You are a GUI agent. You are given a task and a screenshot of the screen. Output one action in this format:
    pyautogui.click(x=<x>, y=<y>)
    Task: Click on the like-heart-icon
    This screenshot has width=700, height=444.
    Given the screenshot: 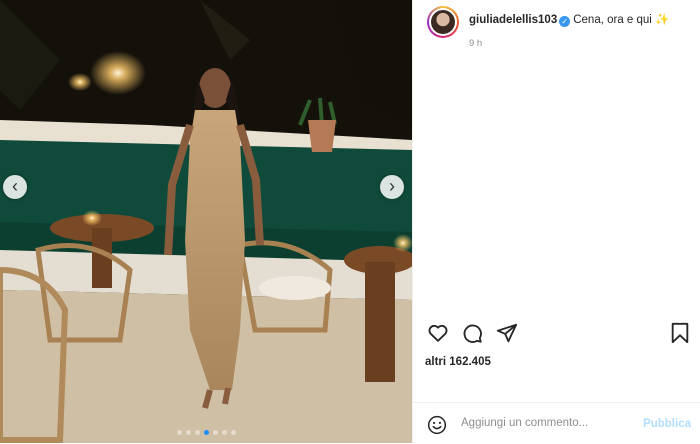 What is the action you would take?
    pyautogui.click(x=438, y=333)
    